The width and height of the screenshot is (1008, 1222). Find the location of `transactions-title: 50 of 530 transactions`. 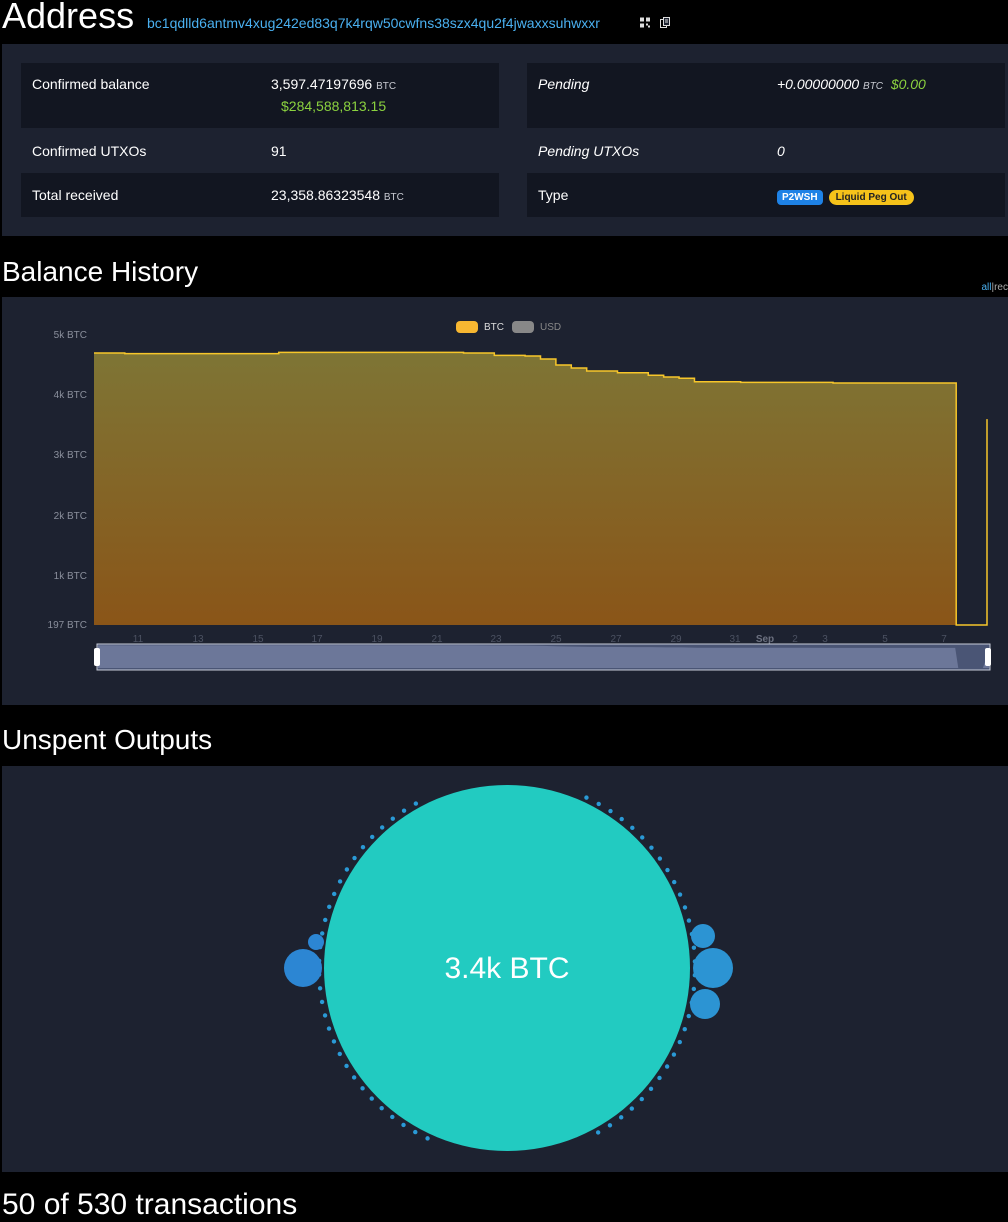

transactions-title: 50 of 530 transactions is located at coordinates (150, 1204).